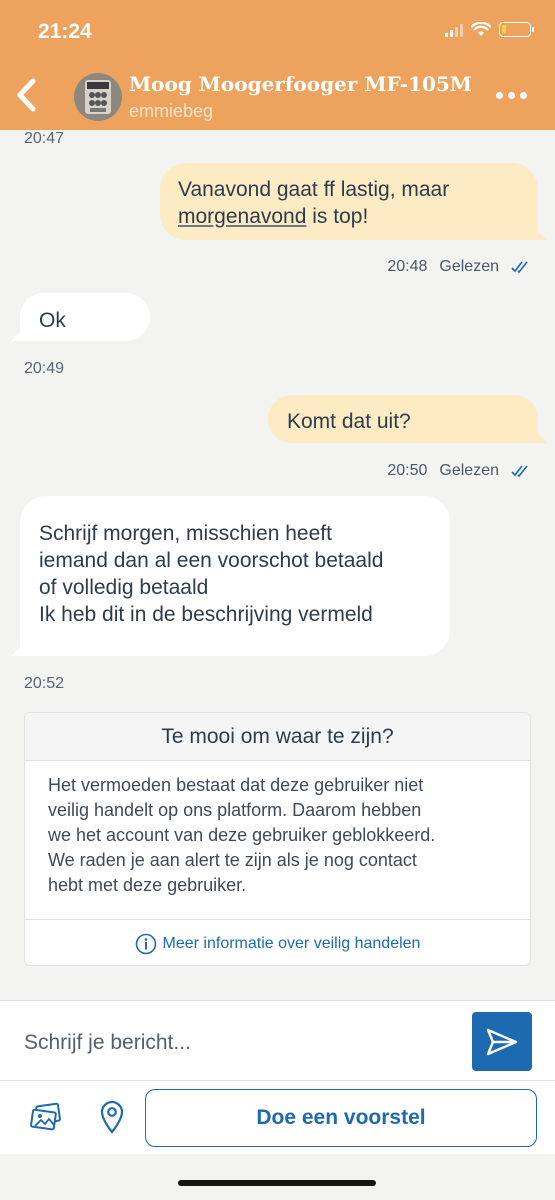 This screenshot has width=555, height=1200. Describe the element at coordinates (211, 560) in the screenshot. I see `message-text: iemand dan al een voorschot betaald` at that location.